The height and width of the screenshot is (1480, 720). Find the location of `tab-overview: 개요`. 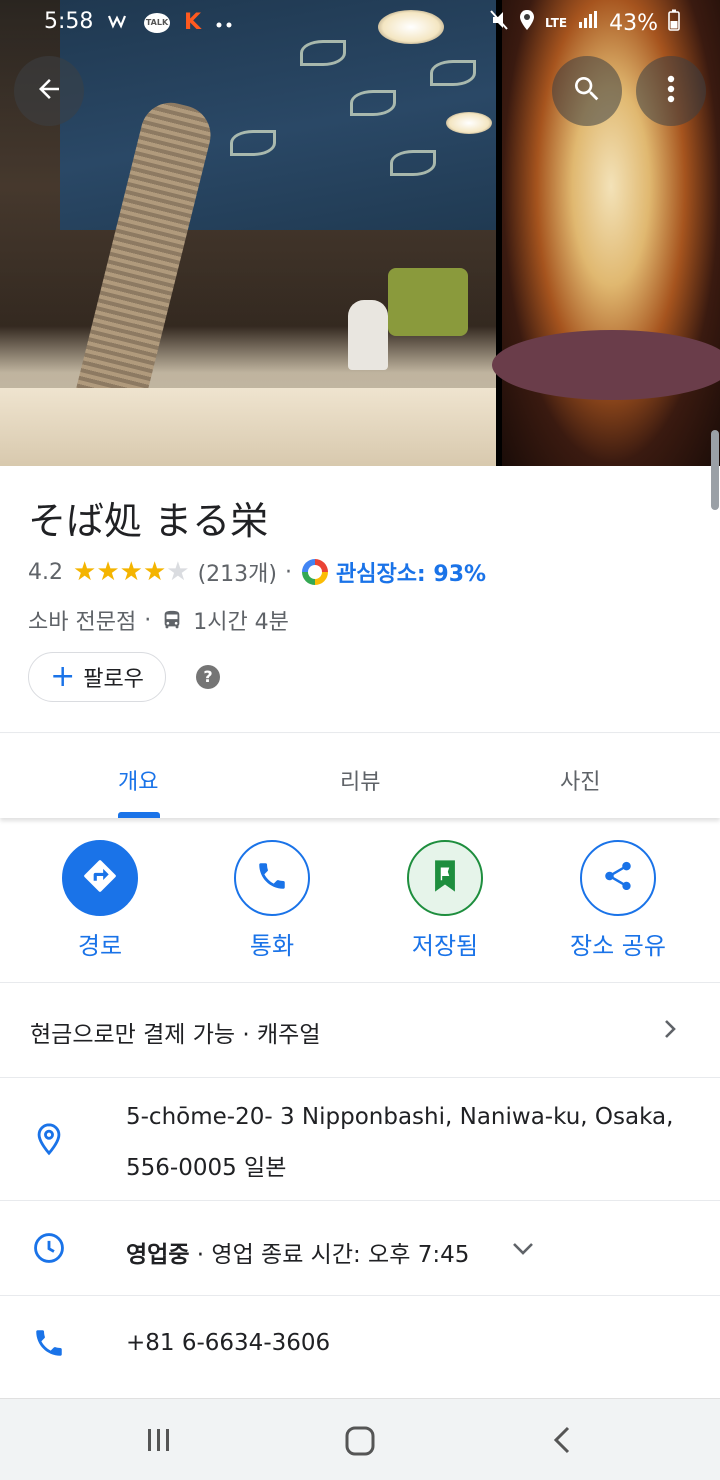

tab-overview: 개요 is located at coordinates (138, 780).